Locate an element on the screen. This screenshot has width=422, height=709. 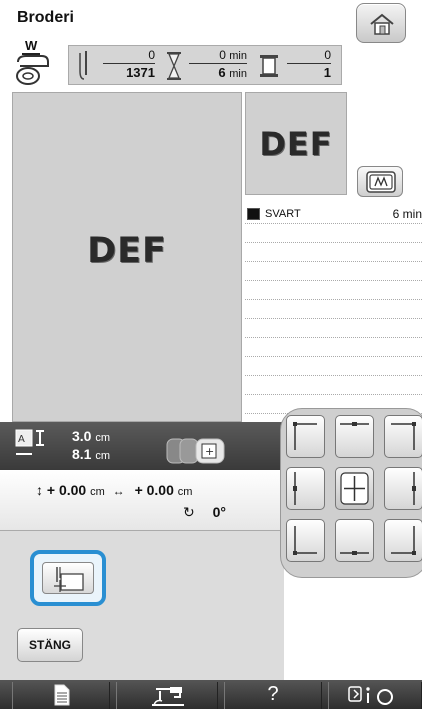
thumbnail-design-text: DEF is located at coordinates (296, 144).